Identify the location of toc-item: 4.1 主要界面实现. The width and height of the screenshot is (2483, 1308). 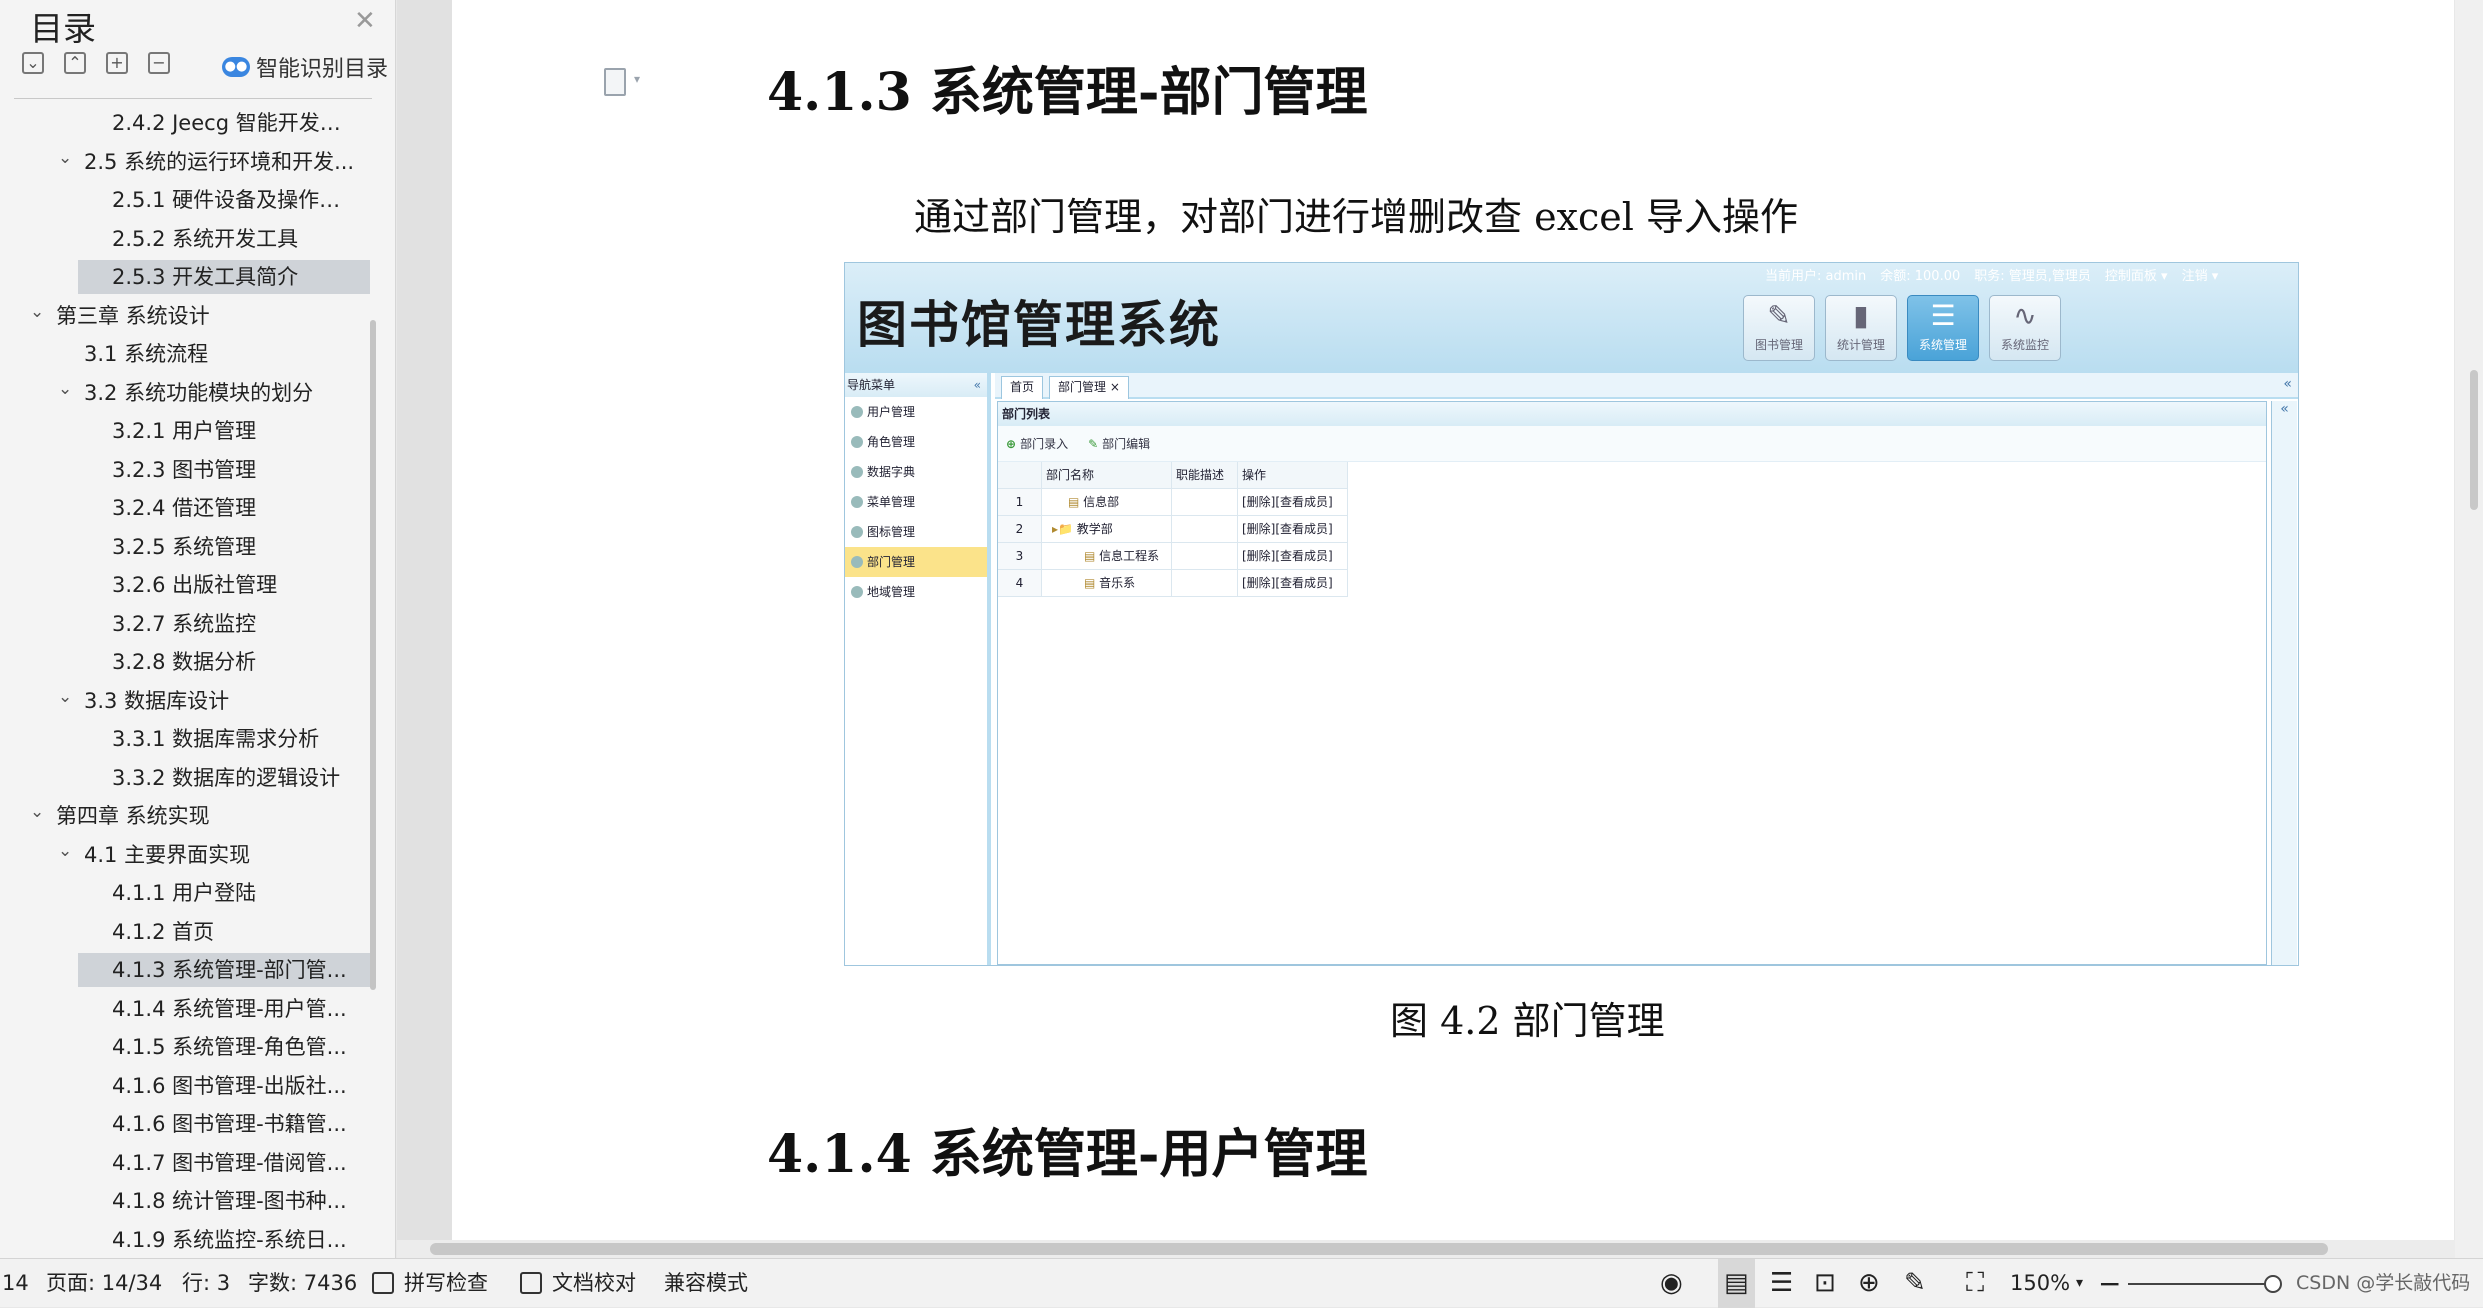
(222, 855).